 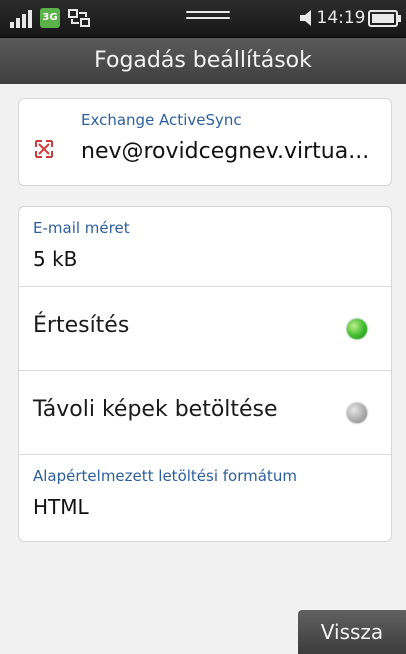 What do you see at coordinates (21, 18) in the screenshot?
I see `signal-icon` at bounding box center [21, 18].